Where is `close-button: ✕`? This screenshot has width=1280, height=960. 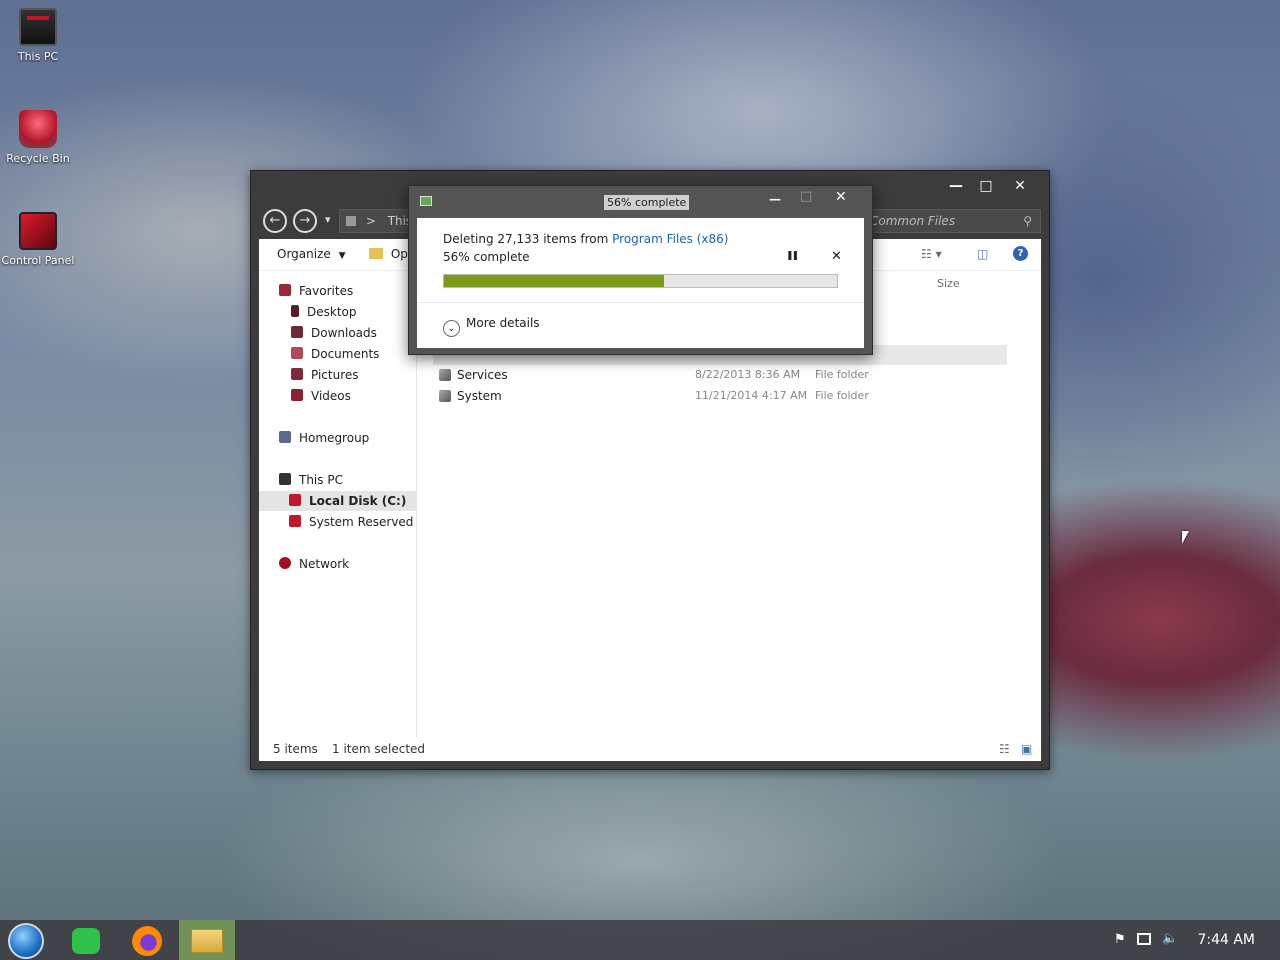
close-button: ✕ is located at coordinates (1020, 186).